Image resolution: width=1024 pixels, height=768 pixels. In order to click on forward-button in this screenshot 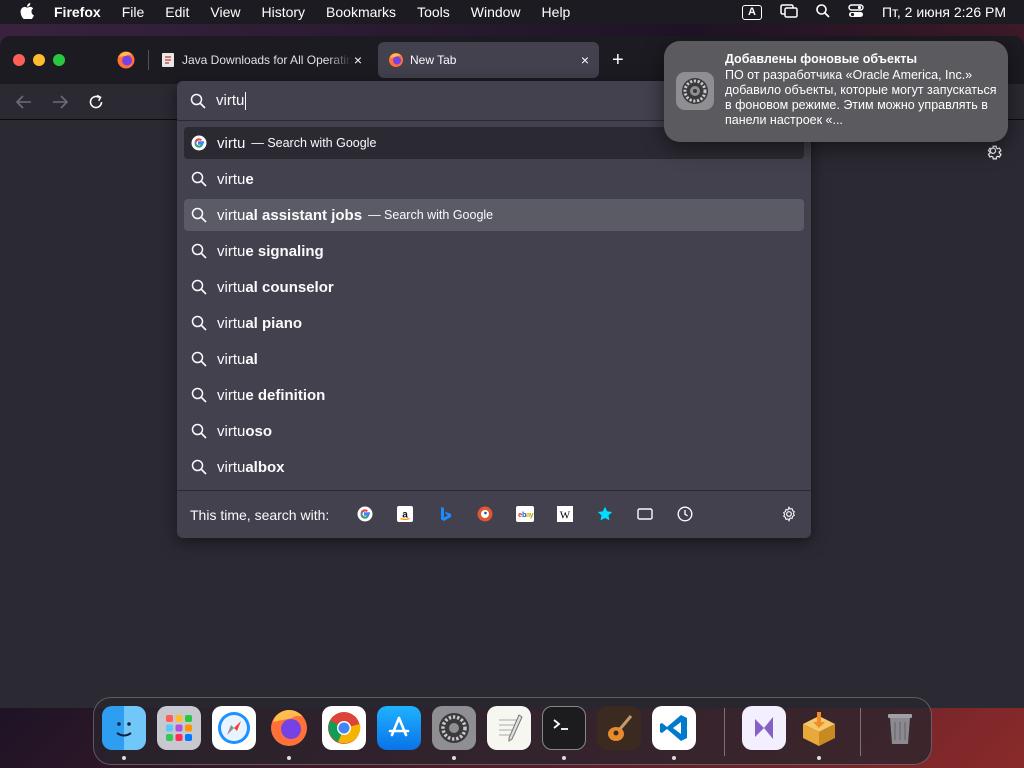, I will do `click(60, 102)`.